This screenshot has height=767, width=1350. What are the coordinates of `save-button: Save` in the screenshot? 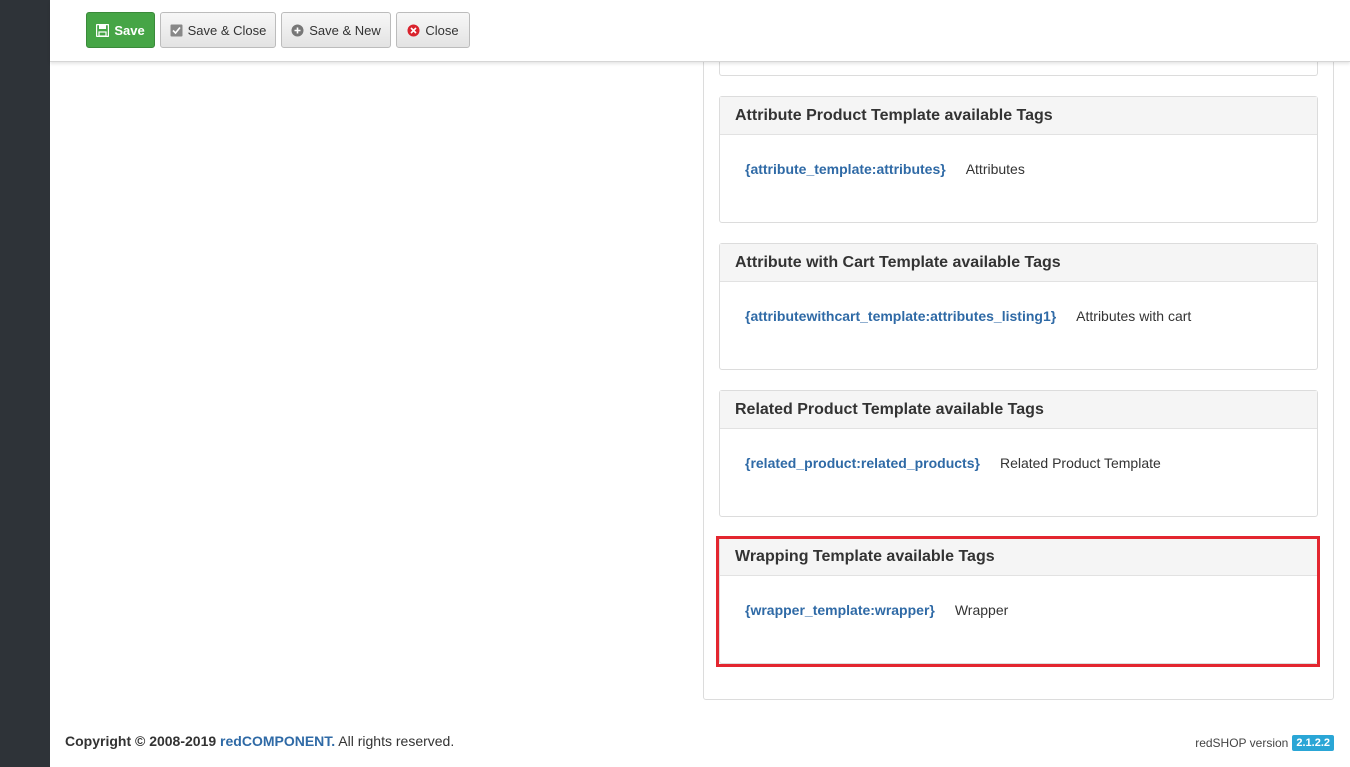 It's located at (120, 30).